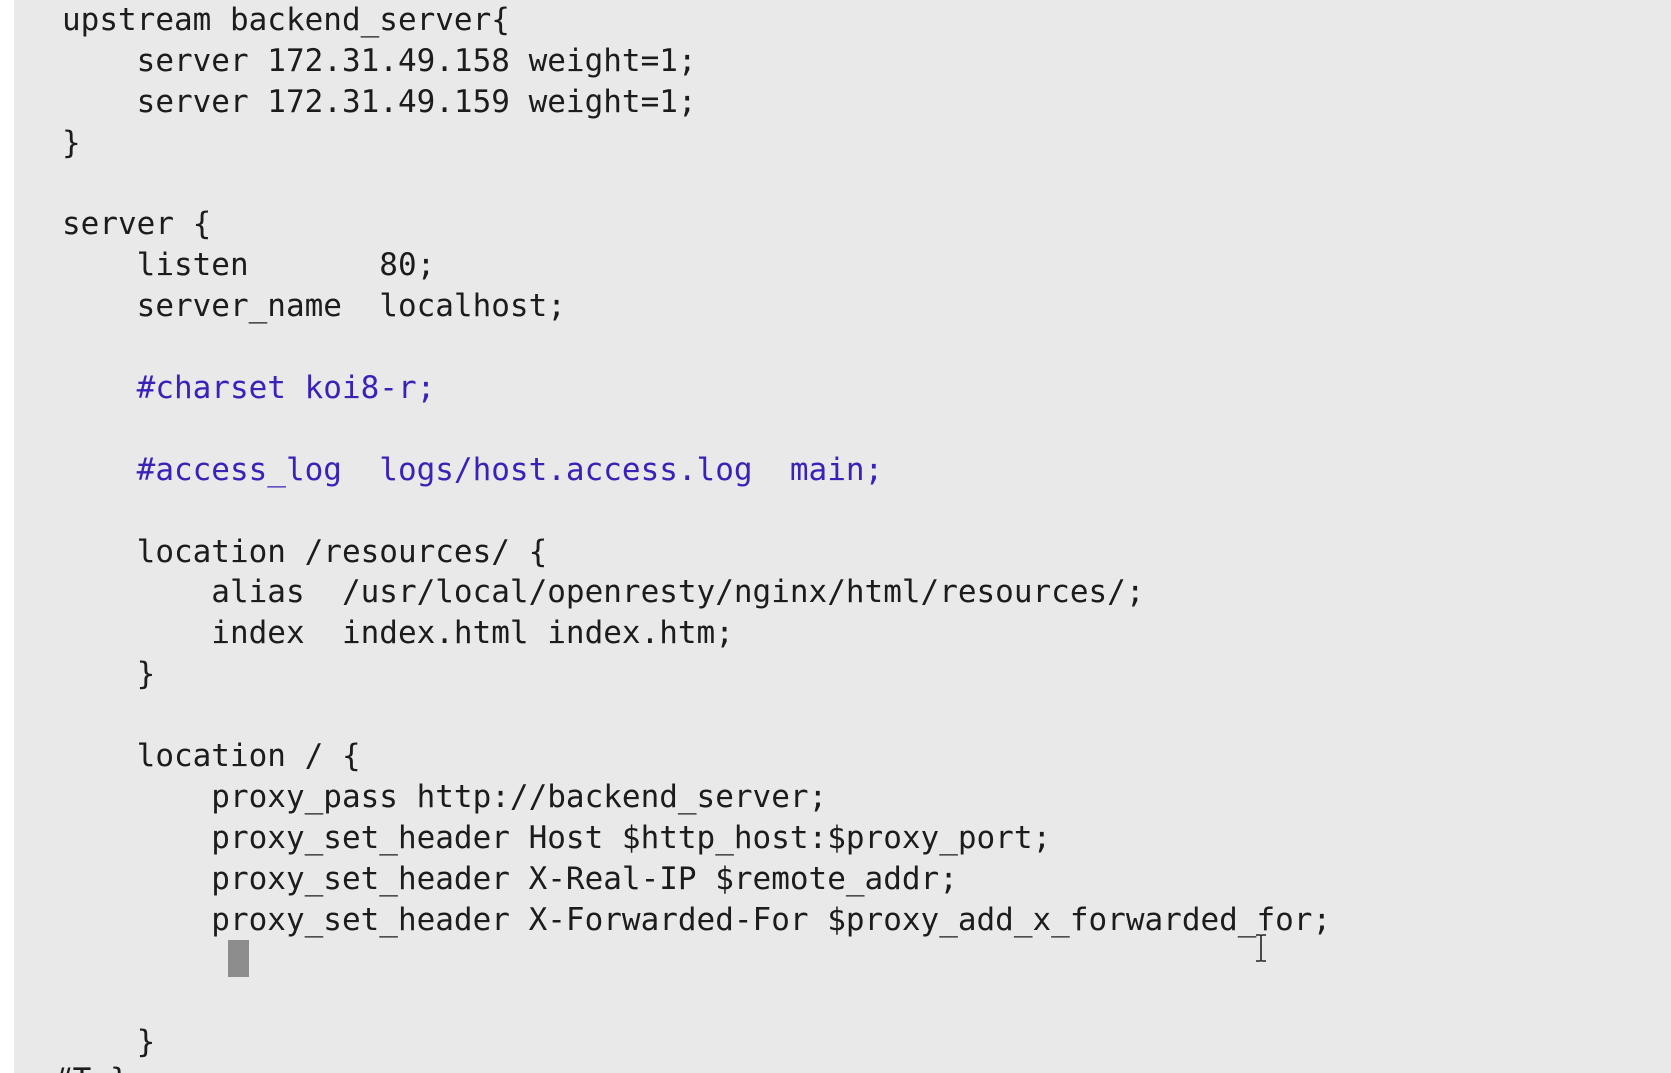  I want to click on code-line: upstream backend_server{, so click(286, 20).